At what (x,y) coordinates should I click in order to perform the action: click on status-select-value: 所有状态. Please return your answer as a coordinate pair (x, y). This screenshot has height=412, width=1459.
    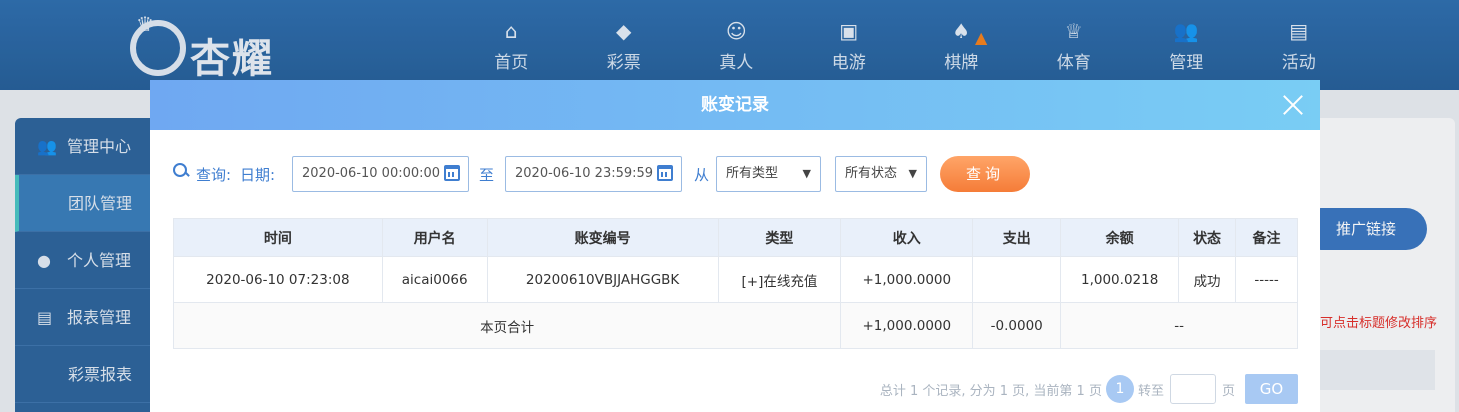
    Looking at the image, I should click on (871, 173).